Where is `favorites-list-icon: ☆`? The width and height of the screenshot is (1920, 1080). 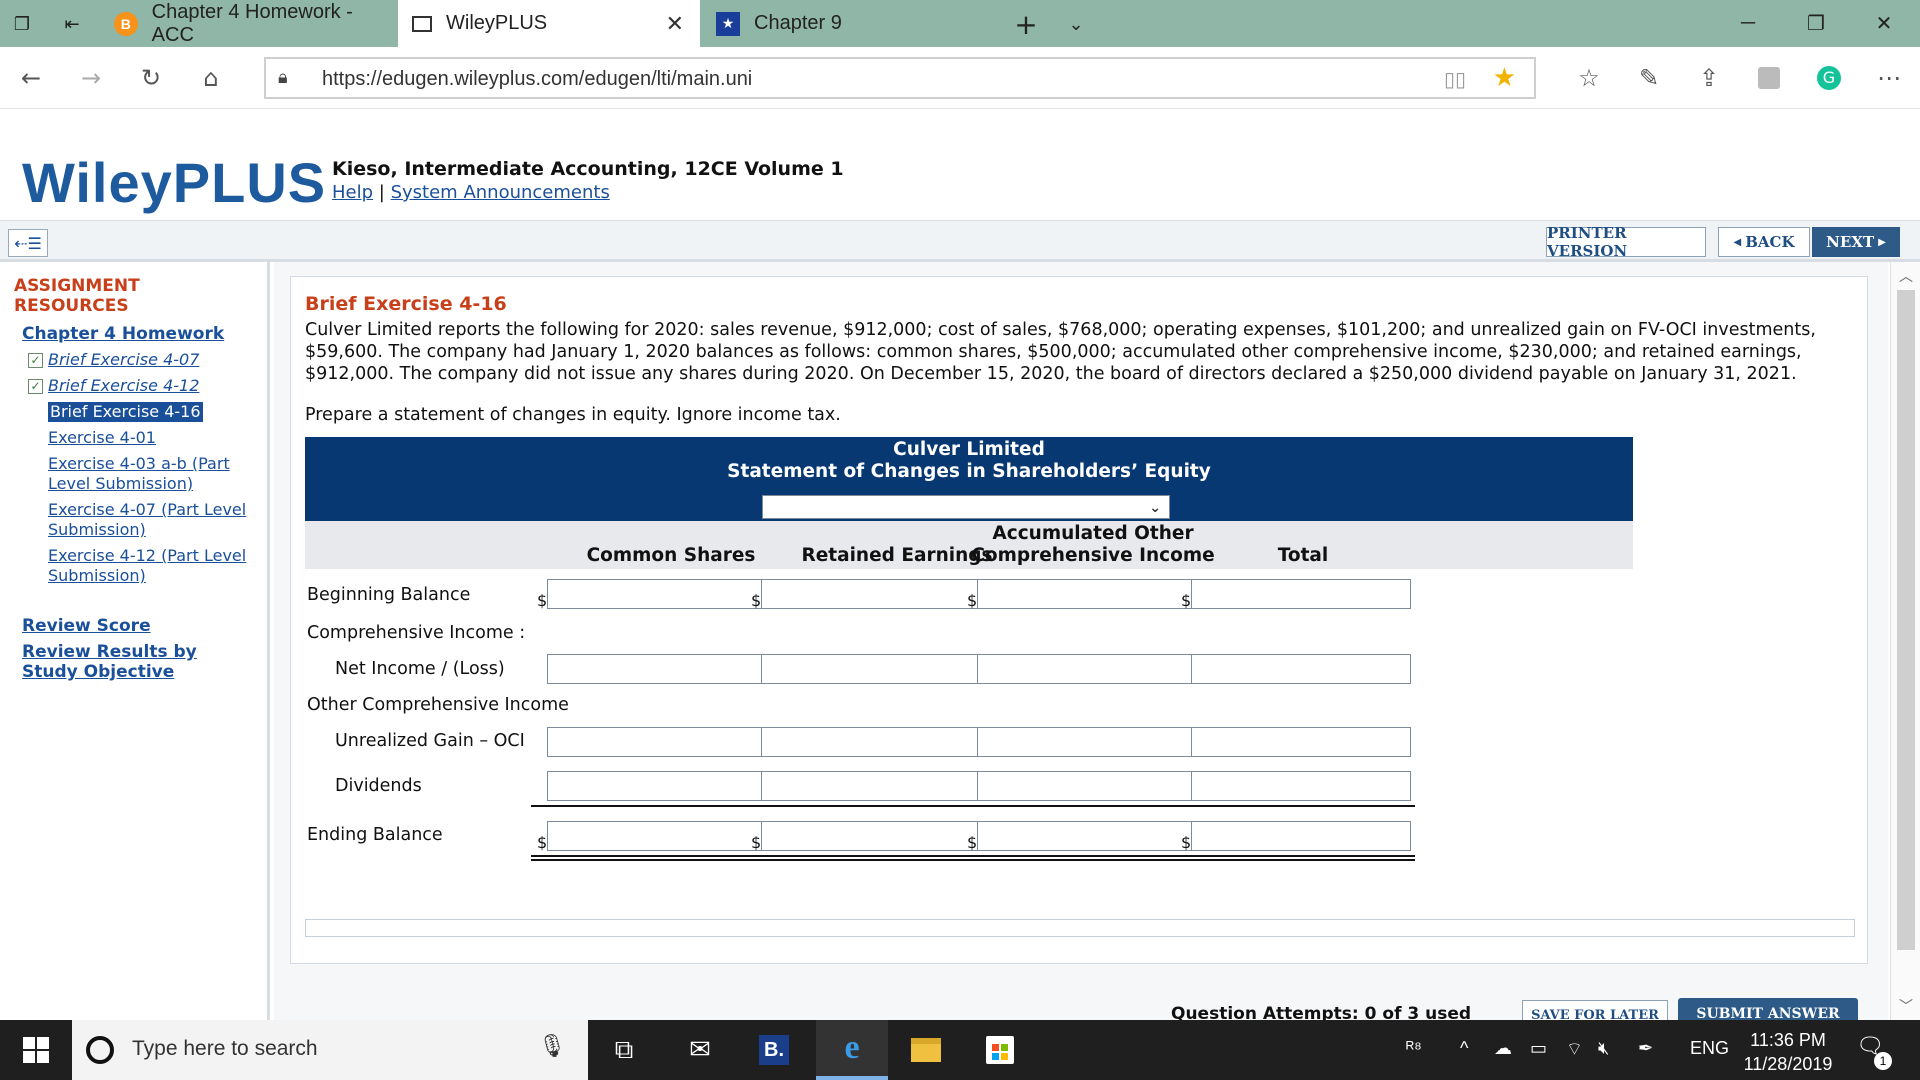
favorites-list-icon: ☆ is located at coordinates (1589, 78).